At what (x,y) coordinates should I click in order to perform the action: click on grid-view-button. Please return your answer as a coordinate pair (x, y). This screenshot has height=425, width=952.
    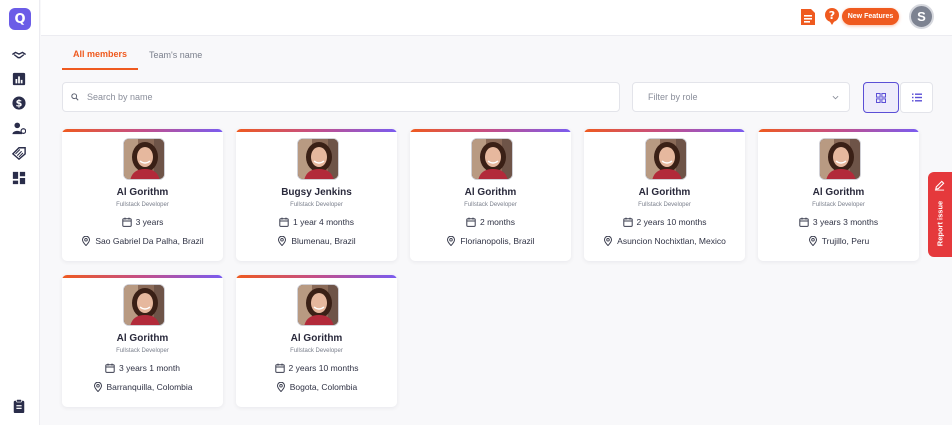
    Looking at the image, I should click on (881, 97).